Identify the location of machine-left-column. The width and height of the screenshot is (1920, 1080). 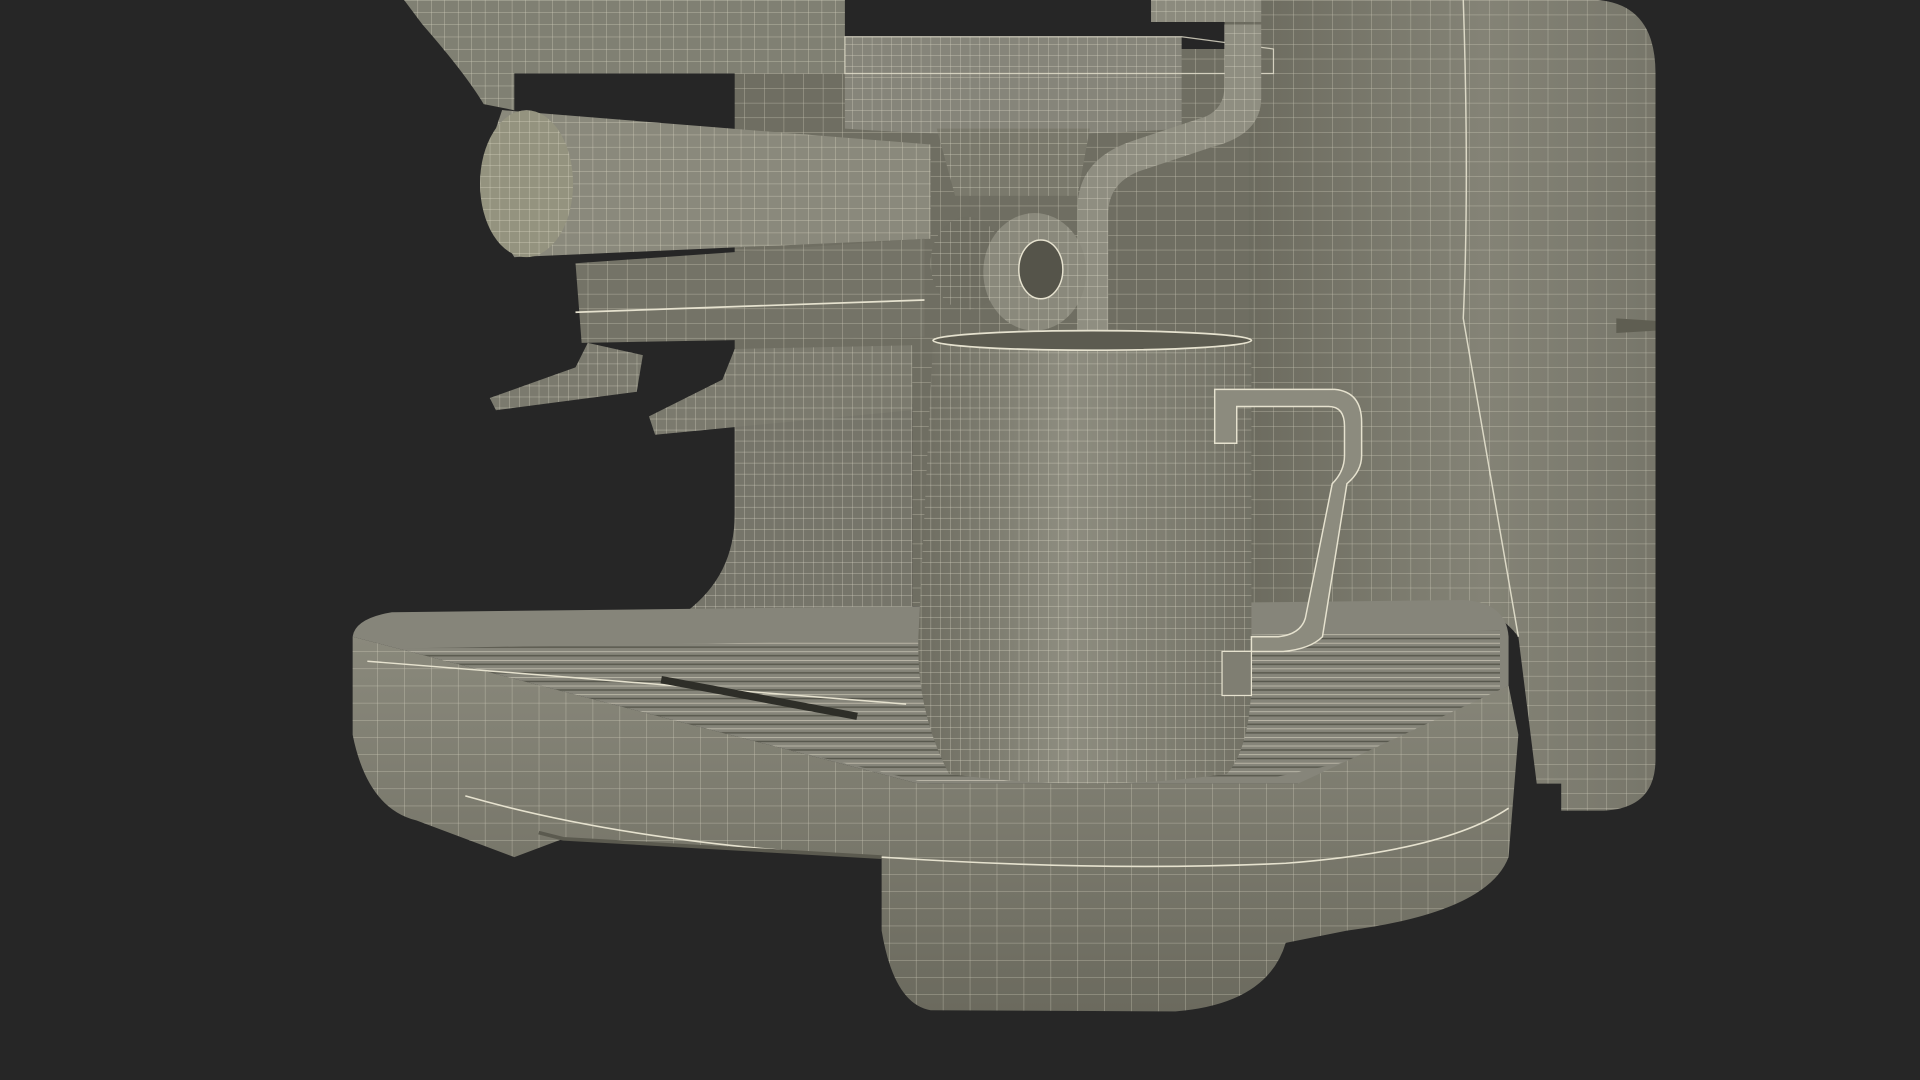
(799, 508).